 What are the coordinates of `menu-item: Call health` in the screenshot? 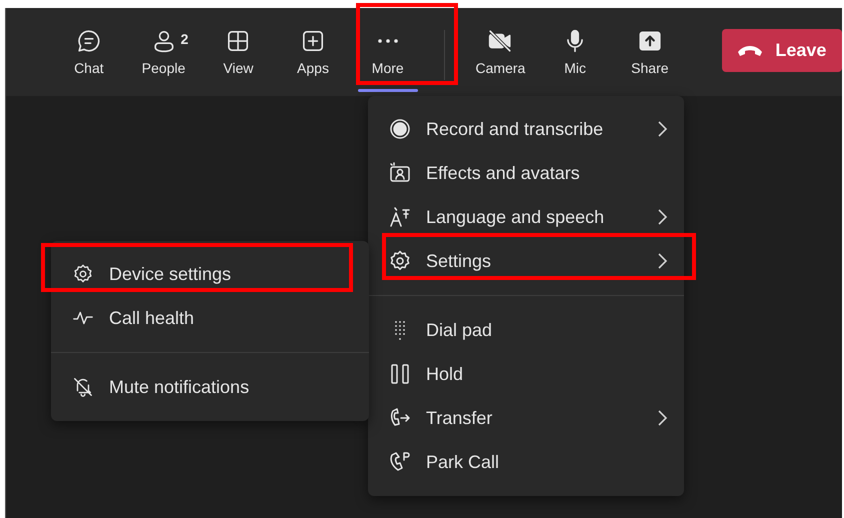 It's located at (210, 318).